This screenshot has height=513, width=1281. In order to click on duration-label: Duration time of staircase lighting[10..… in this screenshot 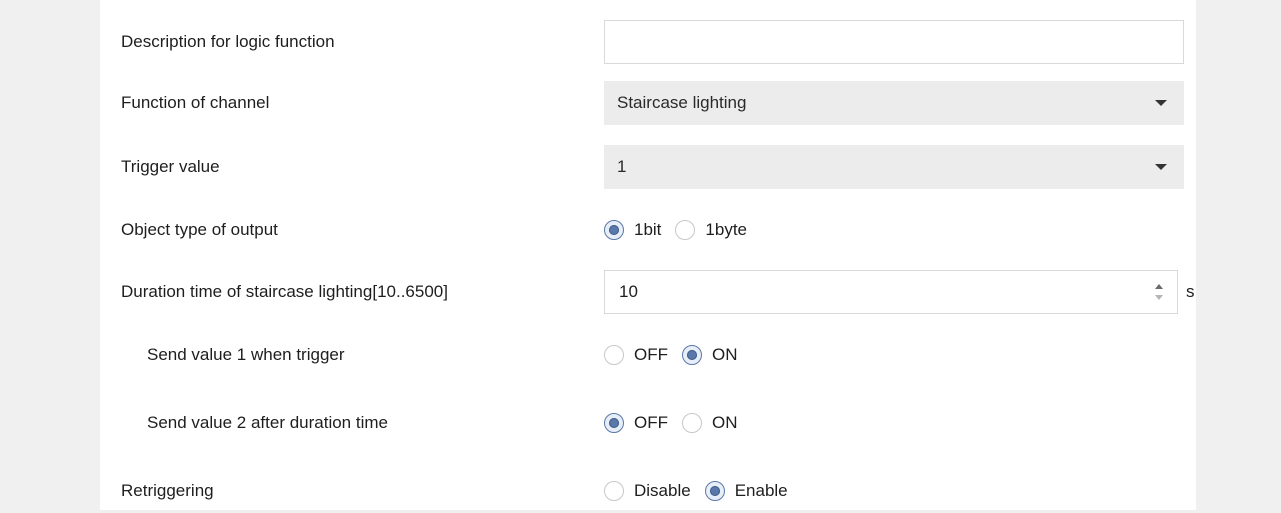, I will do `click(284, 291)`.